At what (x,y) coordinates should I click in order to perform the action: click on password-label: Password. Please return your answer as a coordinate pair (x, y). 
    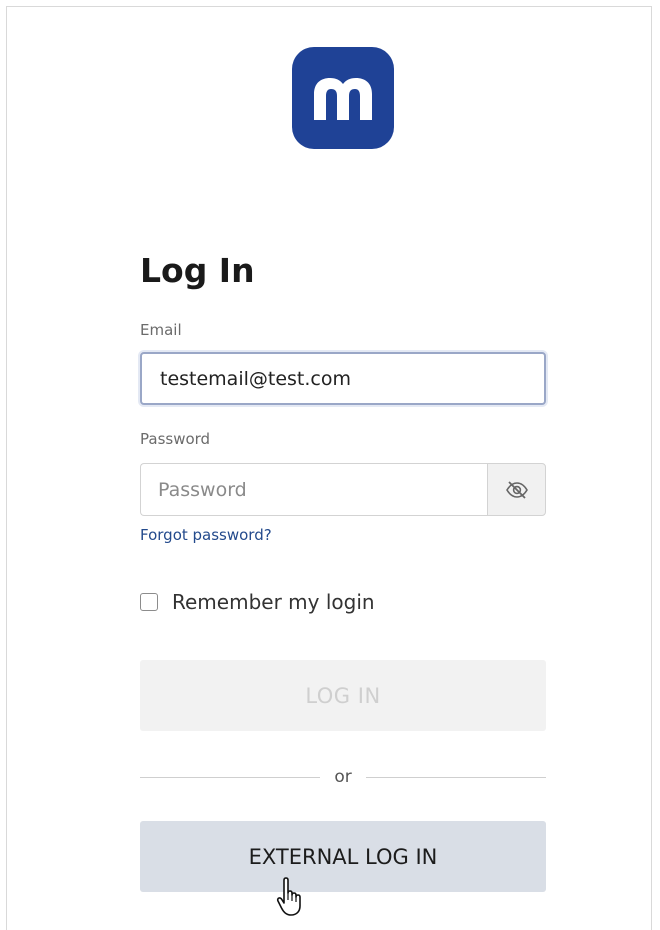
    Looking at the image, I should click on (175, 439).